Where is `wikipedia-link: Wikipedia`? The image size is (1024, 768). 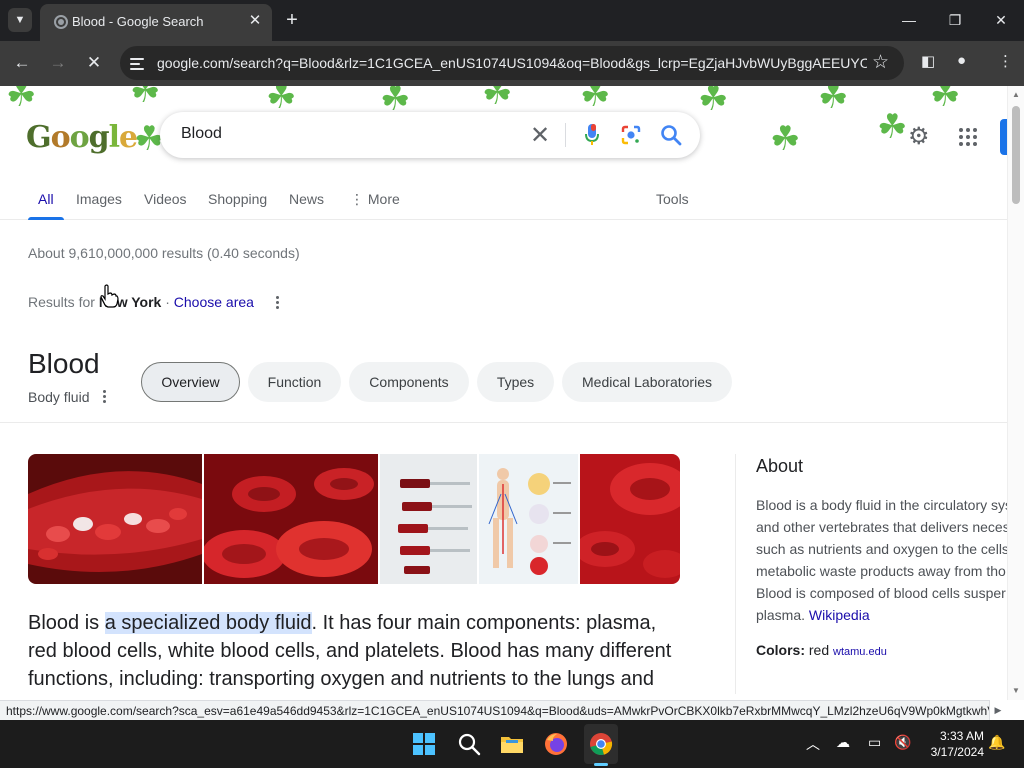
wikipedia-link: Wikipedia is located at coordinates (839, 615).